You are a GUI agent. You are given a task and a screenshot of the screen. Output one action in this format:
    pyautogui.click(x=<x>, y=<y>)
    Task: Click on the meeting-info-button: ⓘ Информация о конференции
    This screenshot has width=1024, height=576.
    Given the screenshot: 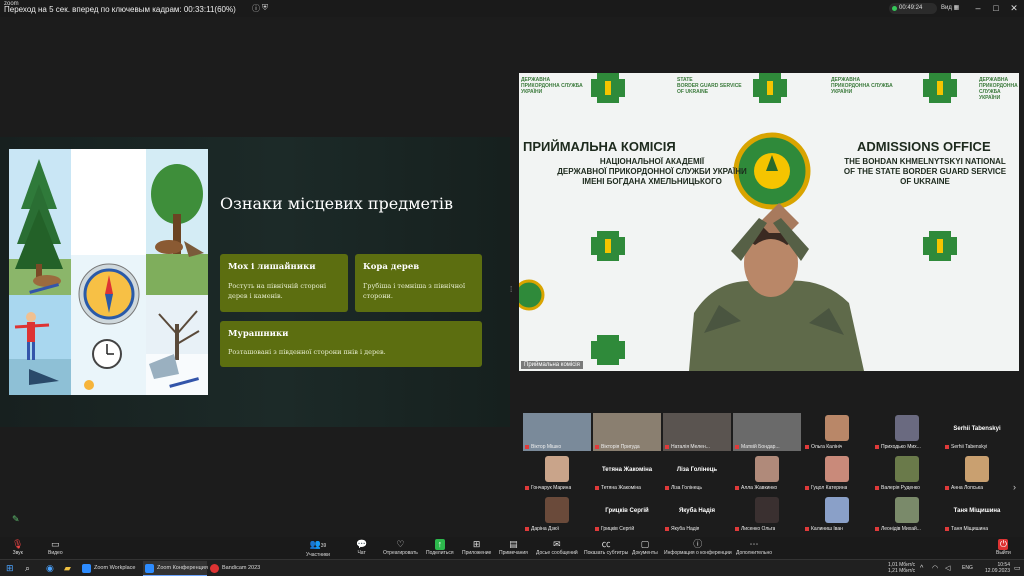 What is the action you would take?
    pyautogui.click(x=698, y=547)
    